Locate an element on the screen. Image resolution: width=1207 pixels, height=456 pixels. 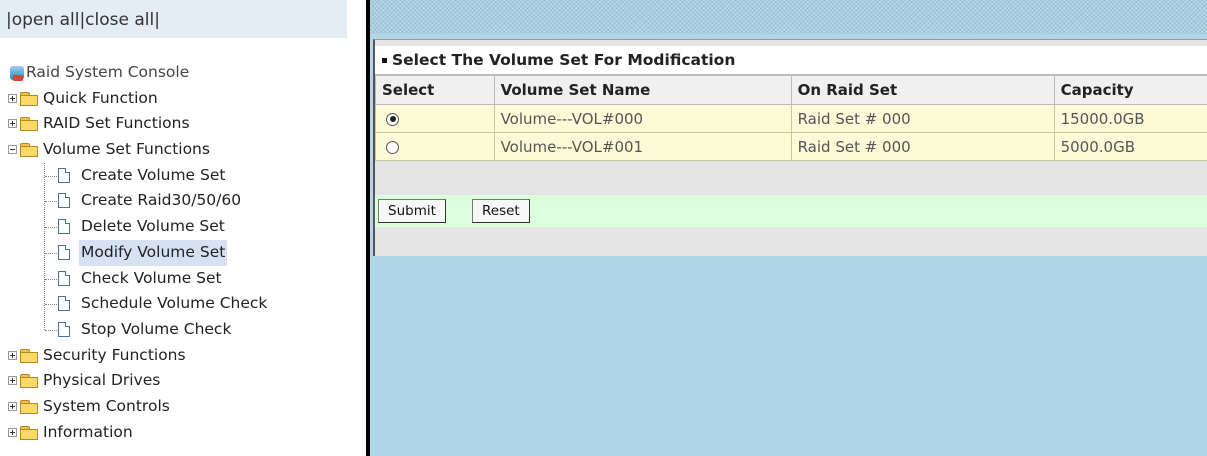
tree-controls-bar: |open all|close all| is located at coordinates (173, 19).